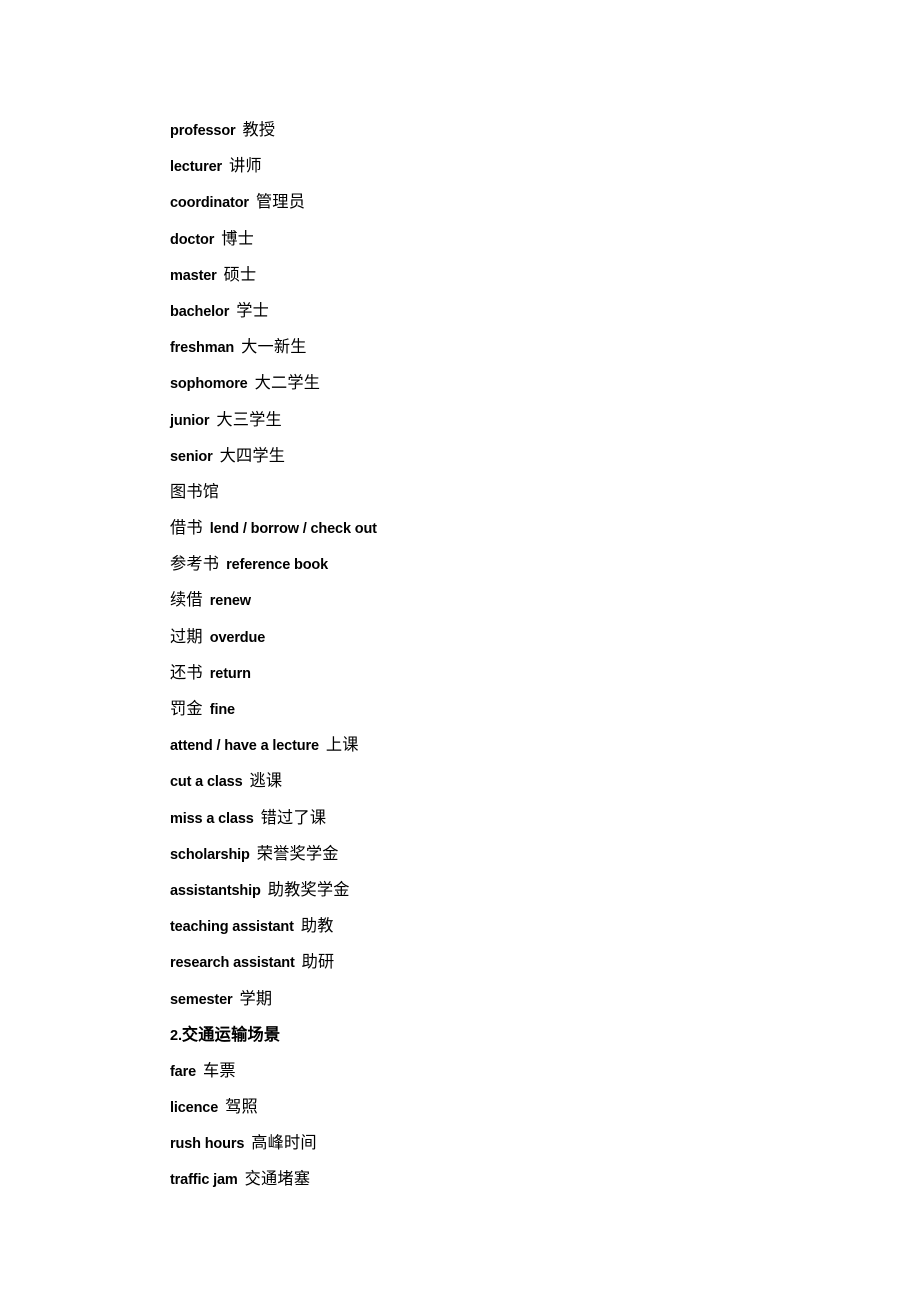 The image size is (920, 1302). I want to click on vocabulary-entry: senior 大四学生, so click(520, 456).